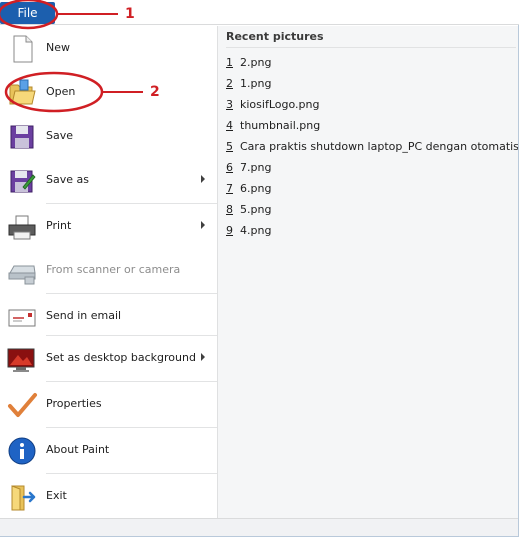 The image size is (519, 537). Describe the element at coordinates (155, 92) in the screenshot. I see `annotation-label-2: 2` at that location.